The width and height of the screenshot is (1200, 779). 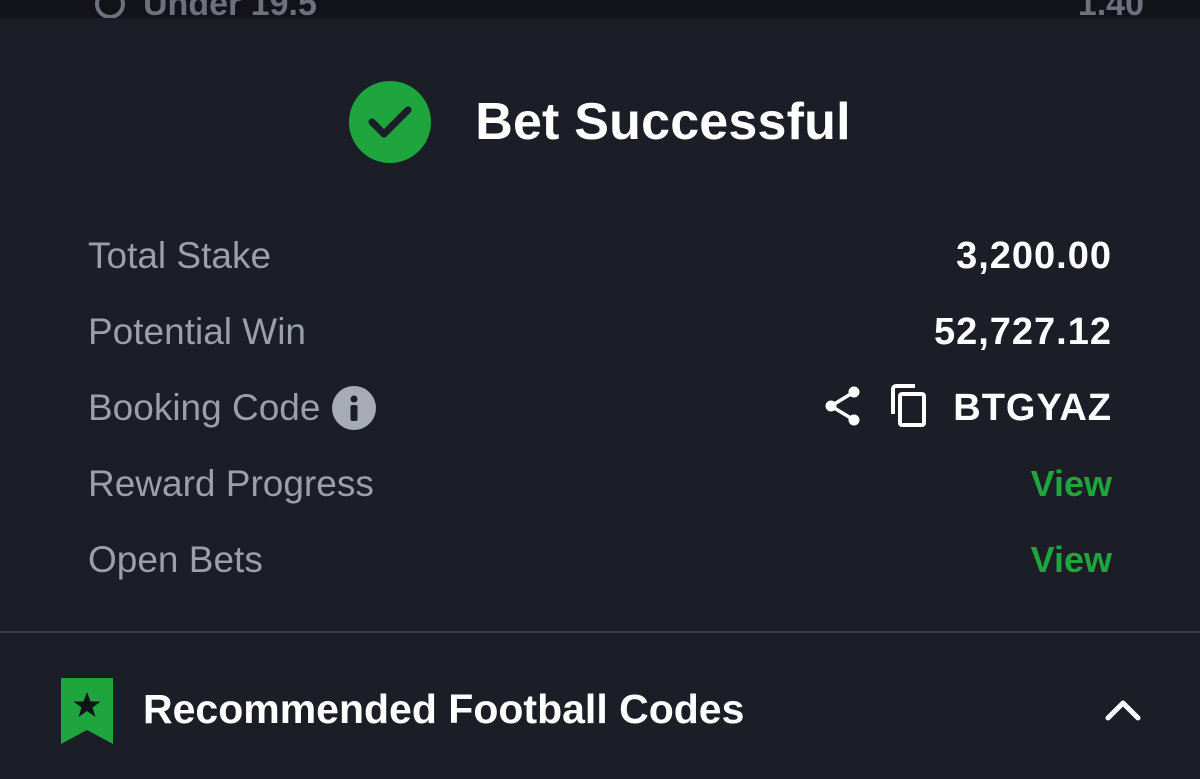 I want to click on booking-code-actions: BTGYAZ, so click(x=967, y=408).